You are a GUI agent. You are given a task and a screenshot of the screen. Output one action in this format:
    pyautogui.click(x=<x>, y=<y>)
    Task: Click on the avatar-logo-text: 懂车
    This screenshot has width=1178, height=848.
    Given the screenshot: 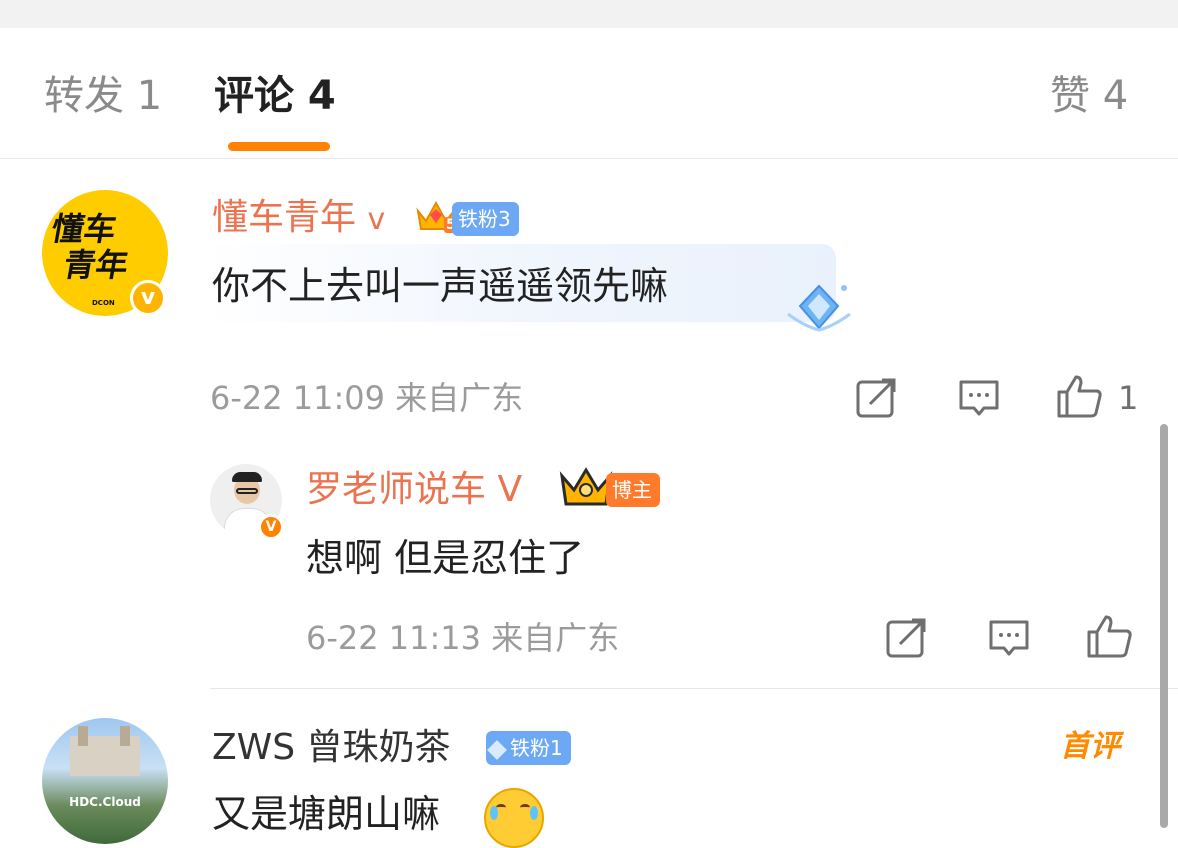 What is the action you would take?
    pyautogui.click(x=84, y=229)
    